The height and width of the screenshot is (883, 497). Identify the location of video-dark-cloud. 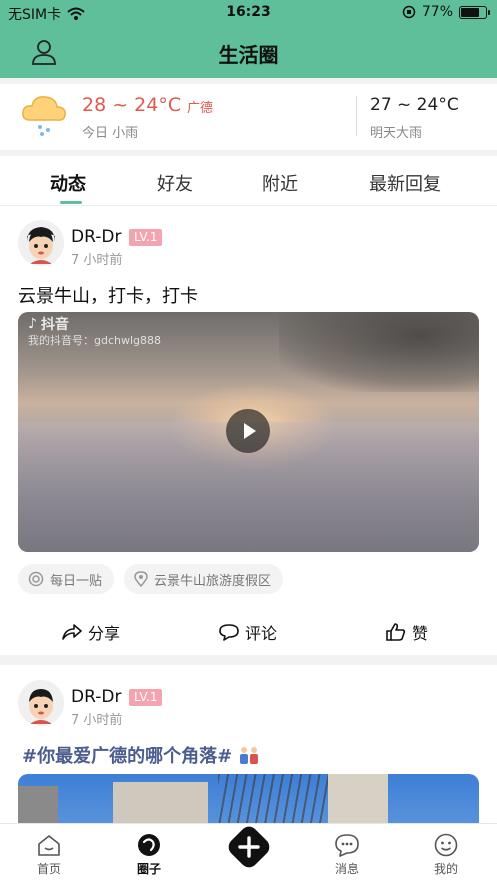
(379, 352).